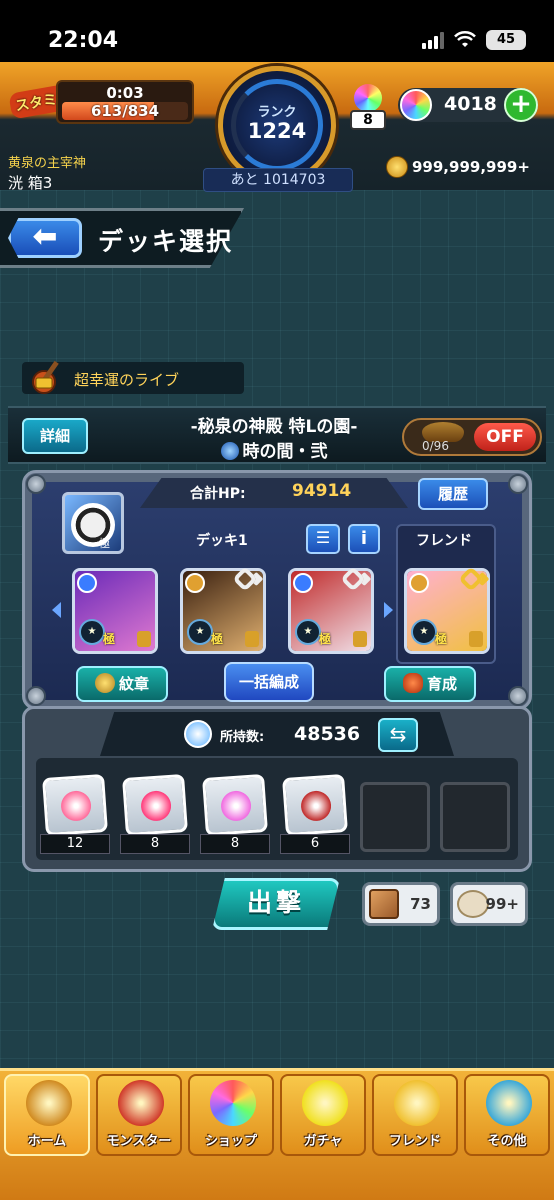 Image resolution: width=554 pixels, height=1200 pixels. What do you see at coordinates (388, 610) in the screenshot?
I see `next-deck-arrow` at bounding box center [388, 610].